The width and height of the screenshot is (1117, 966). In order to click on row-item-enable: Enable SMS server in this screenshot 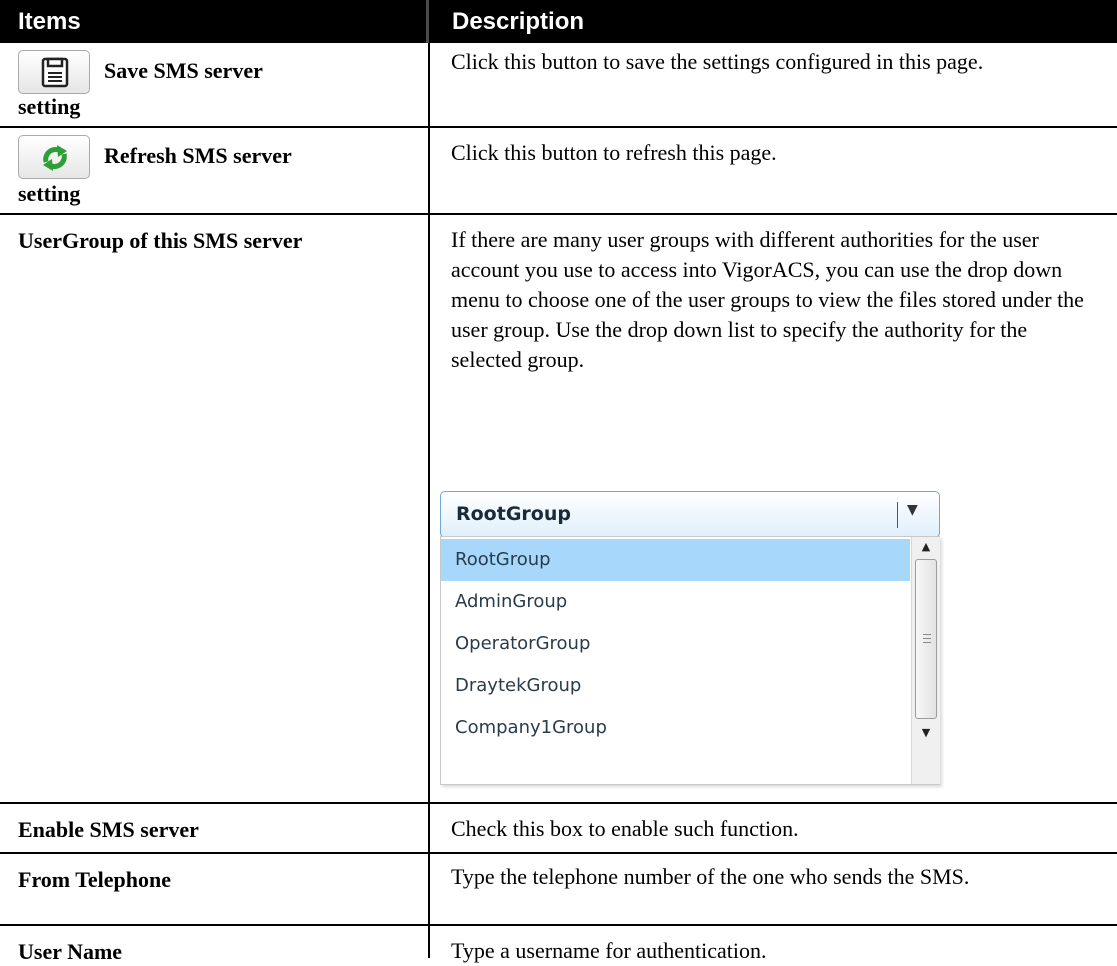, I will do `click(108, 829)`.